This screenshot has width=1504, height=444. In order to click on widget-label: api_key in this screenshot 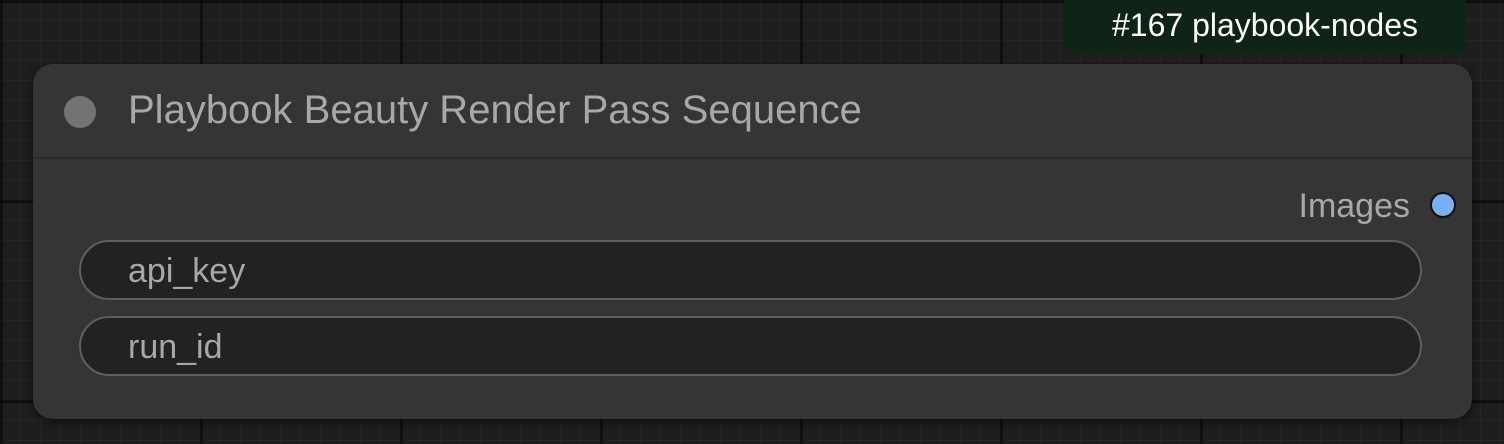, I will do `click(187, 271)`.